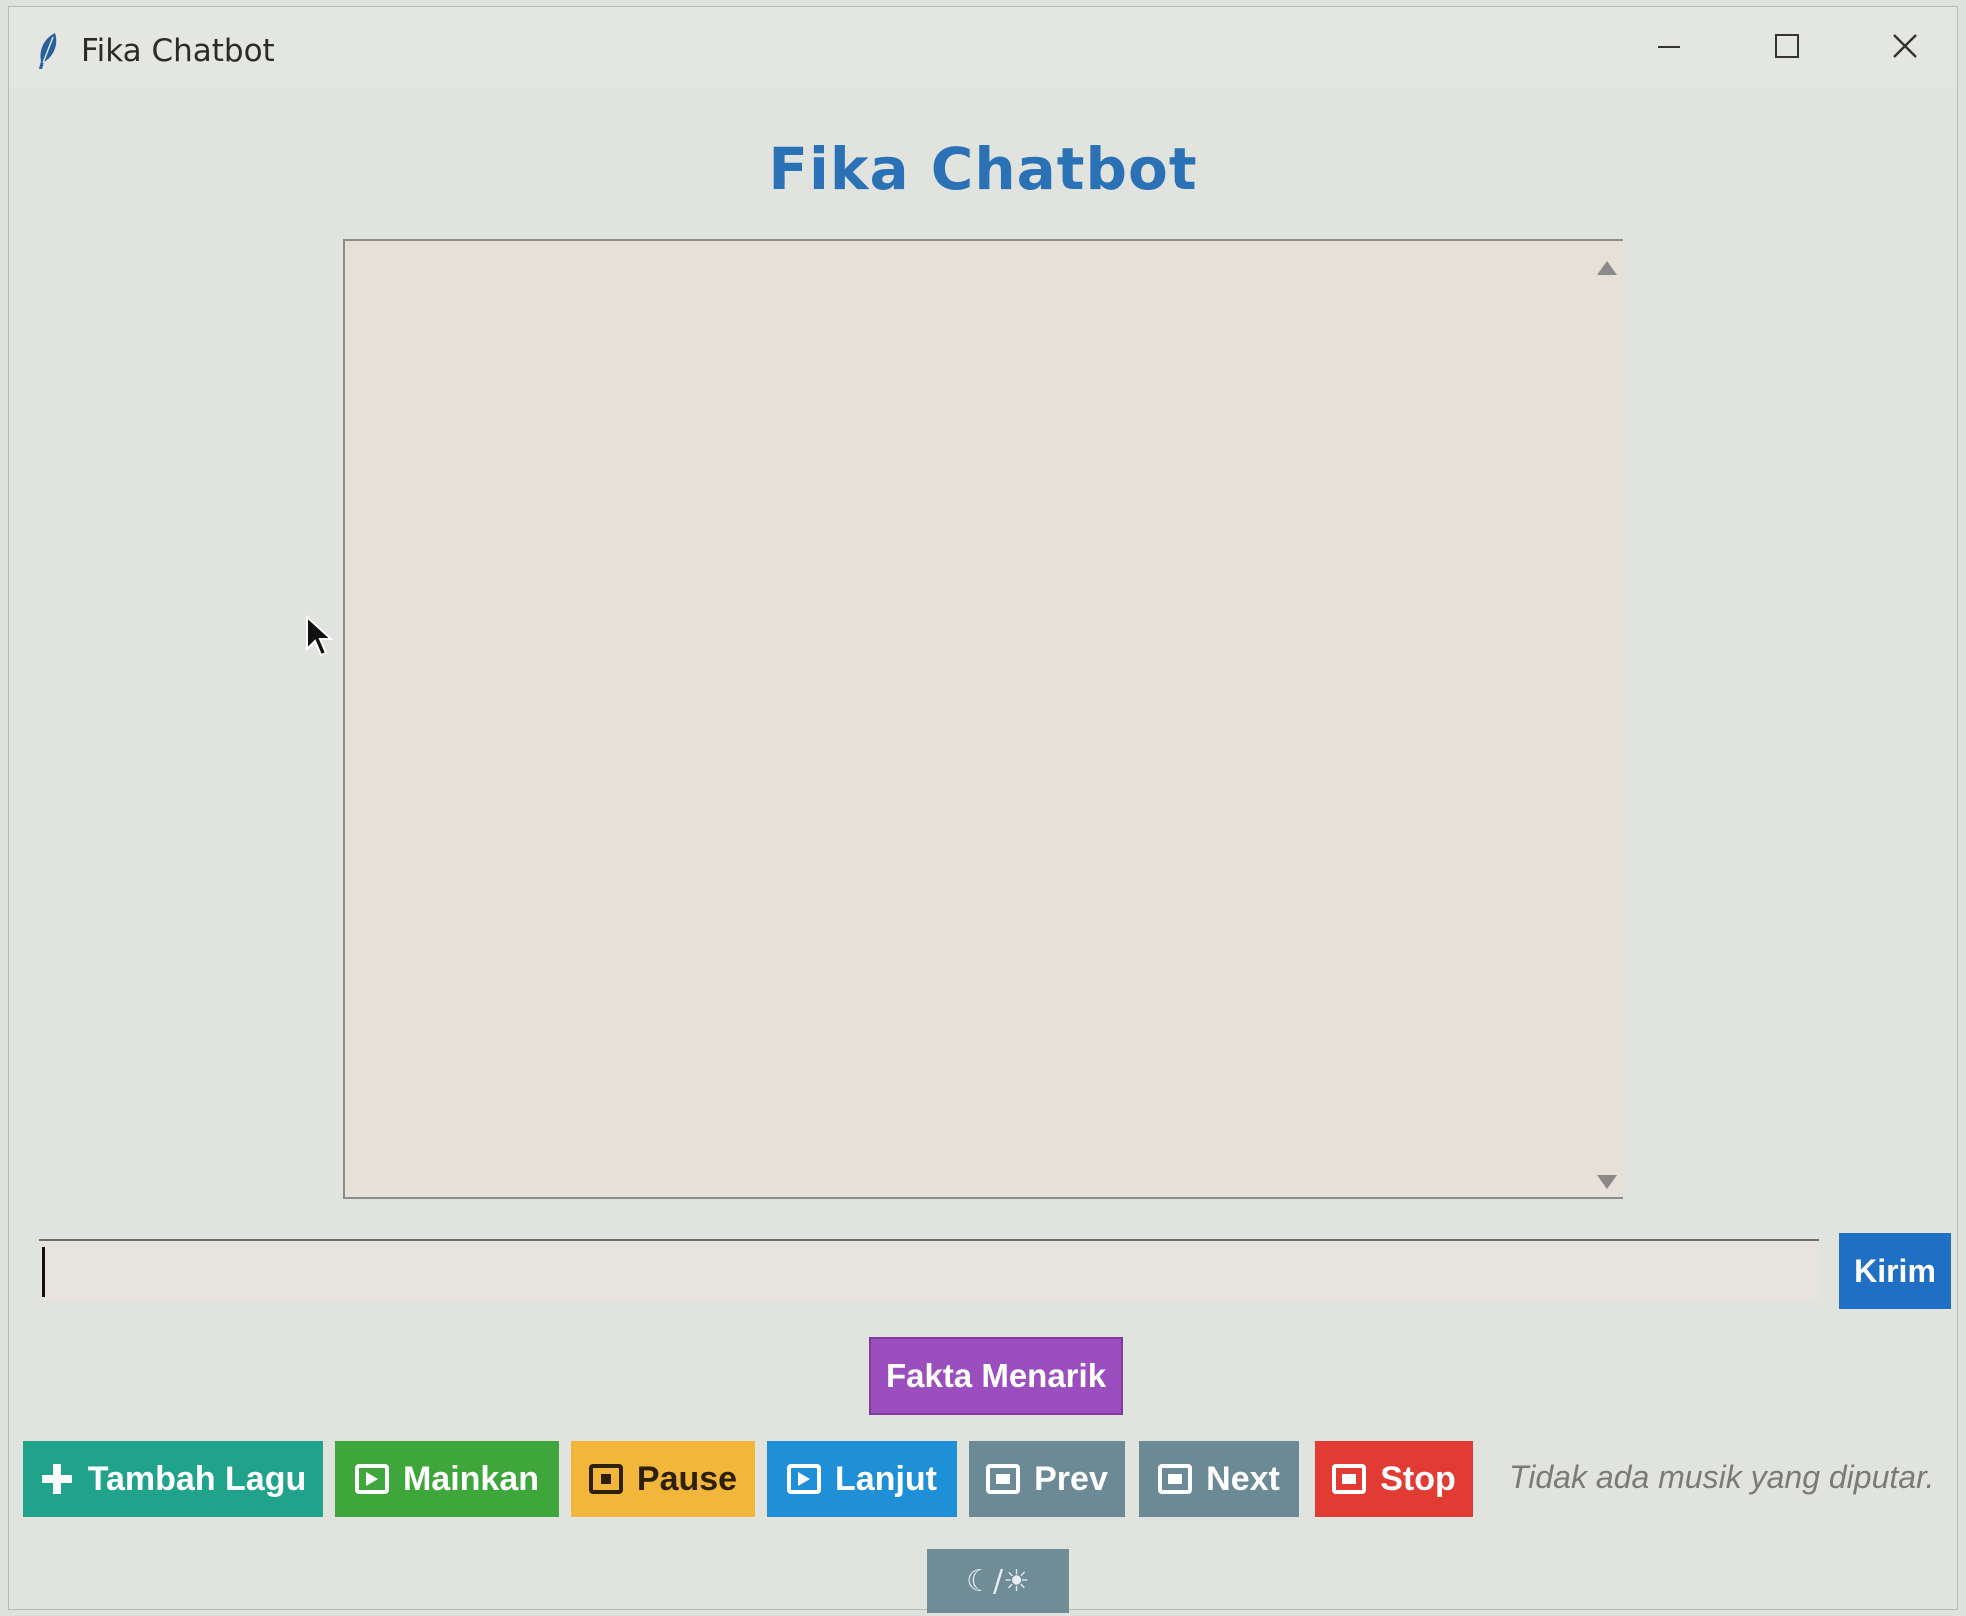  I want to click on chat-scrollbar, so click(1606, 718).